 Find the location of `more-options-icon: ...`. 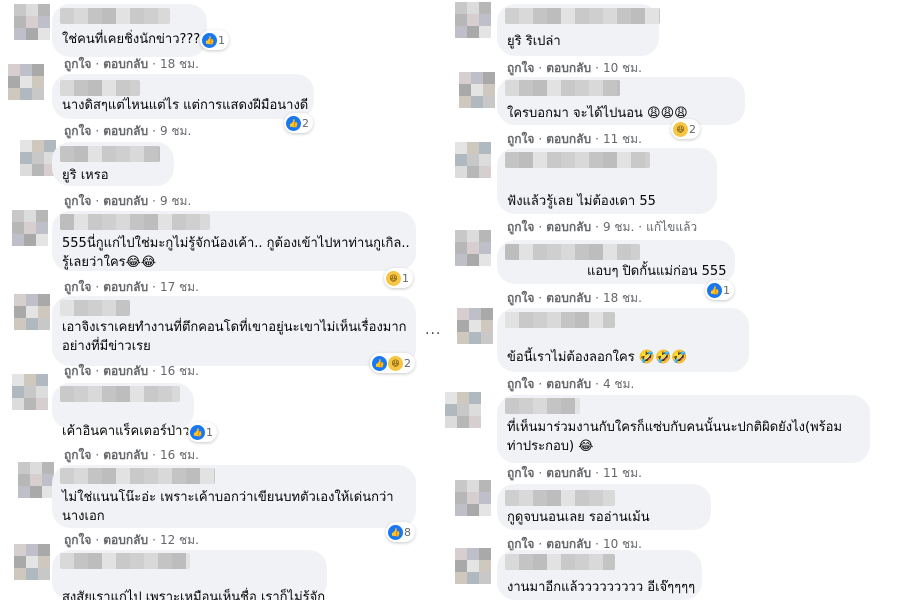

more-options-icon: ... is located at coordinates (433, 330).